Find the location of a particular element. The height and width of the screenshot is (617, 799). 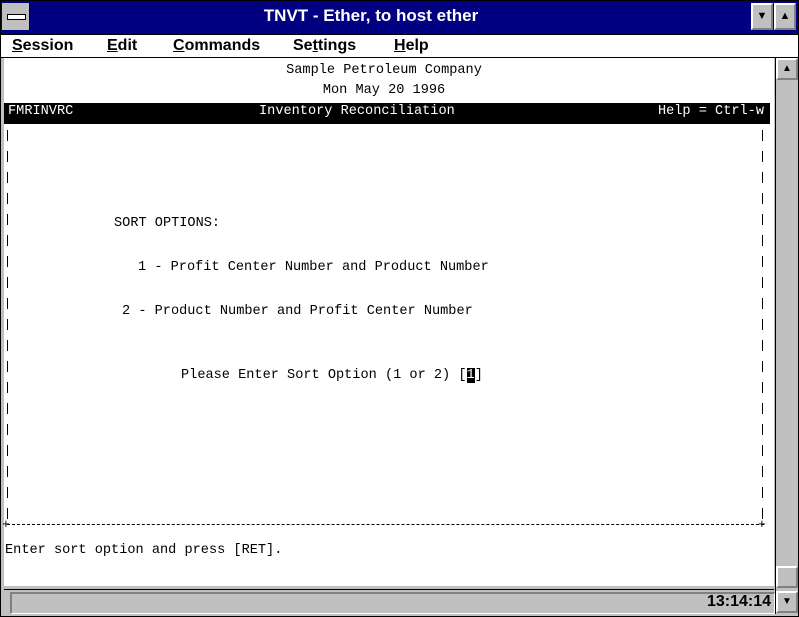

right-dashed-border is located at coordinates (762, 325).